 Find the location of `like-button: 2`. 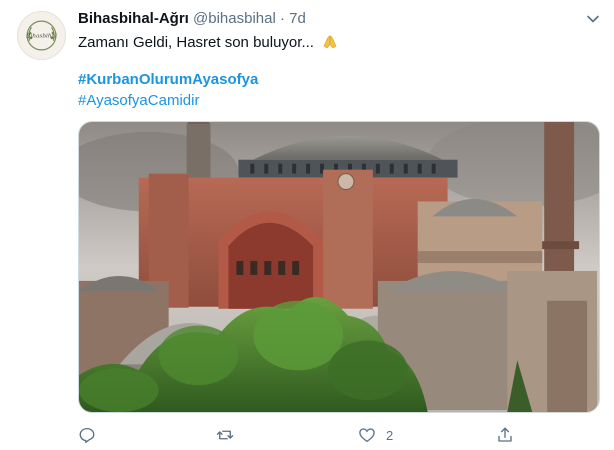

like-button: 2 is located at coordinates (375, 435).